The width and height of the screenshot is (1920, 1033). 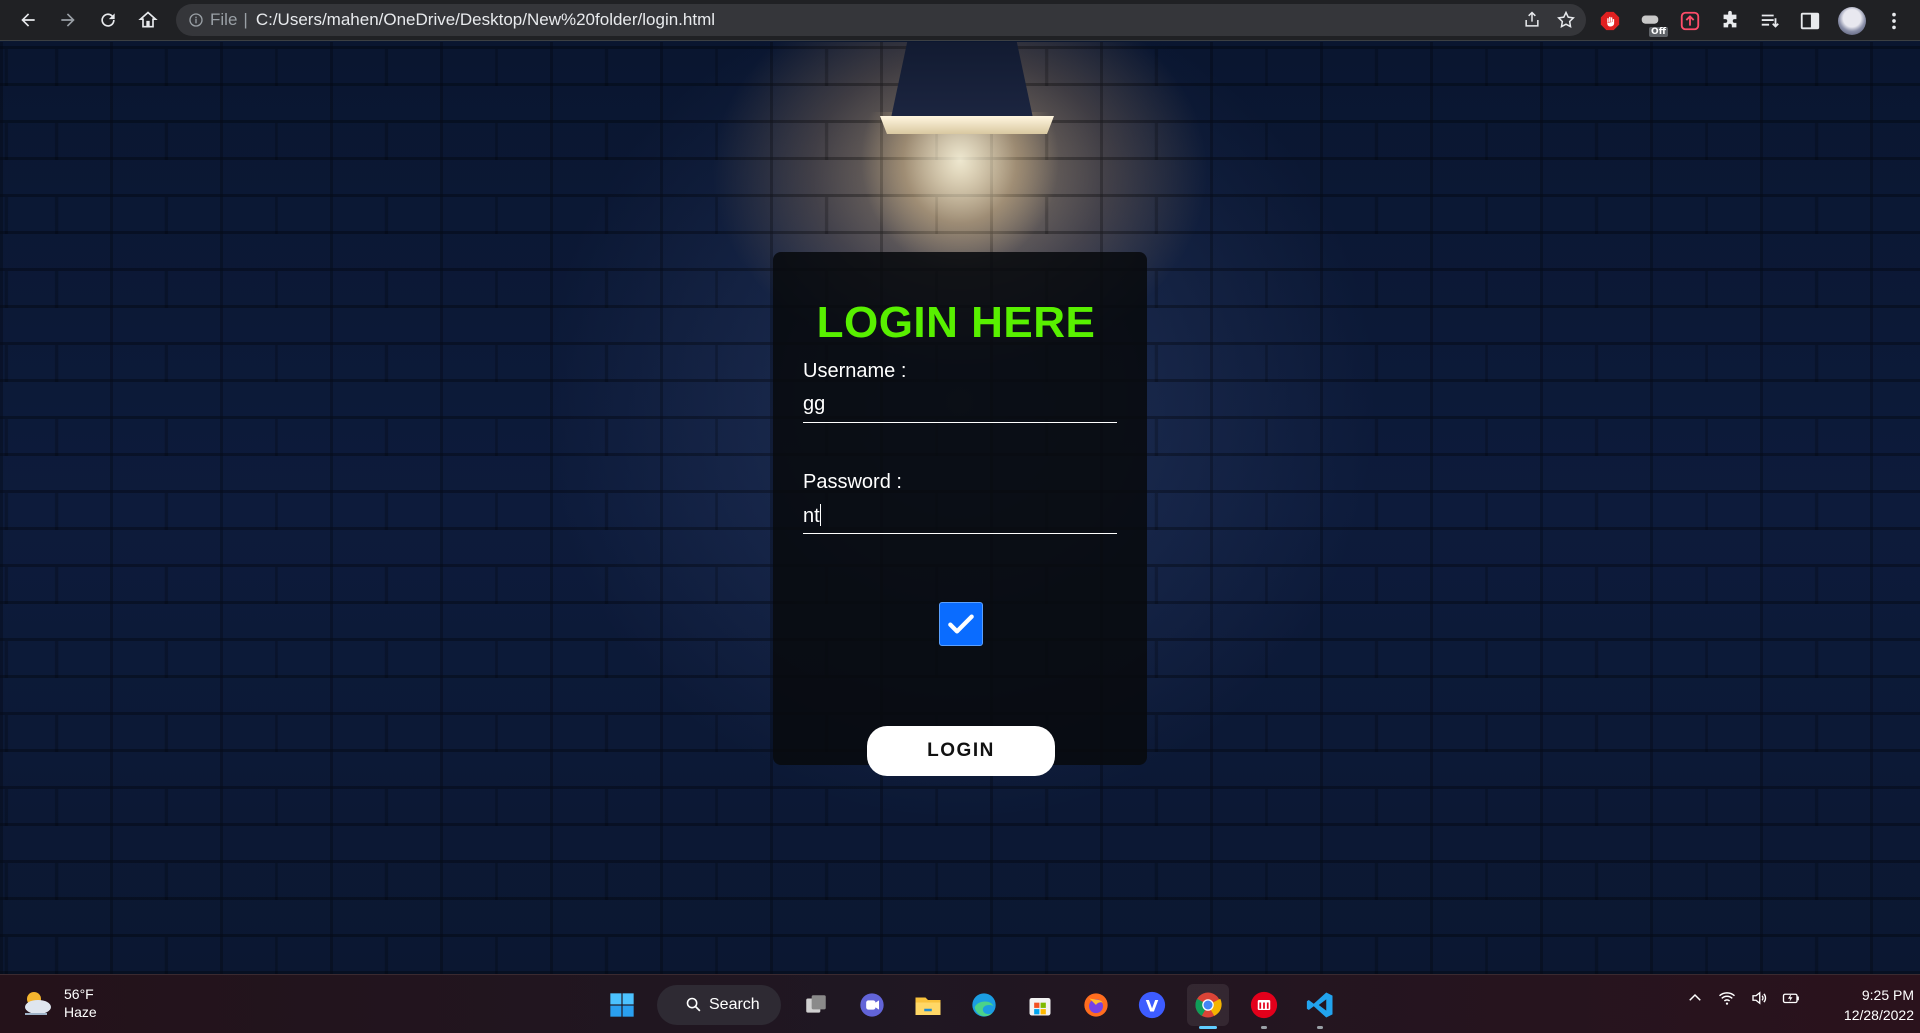 What do you see at coordinates (224, 19) in the screenshot?
I see `scheme-label: File` at bounding box center [224, 19].